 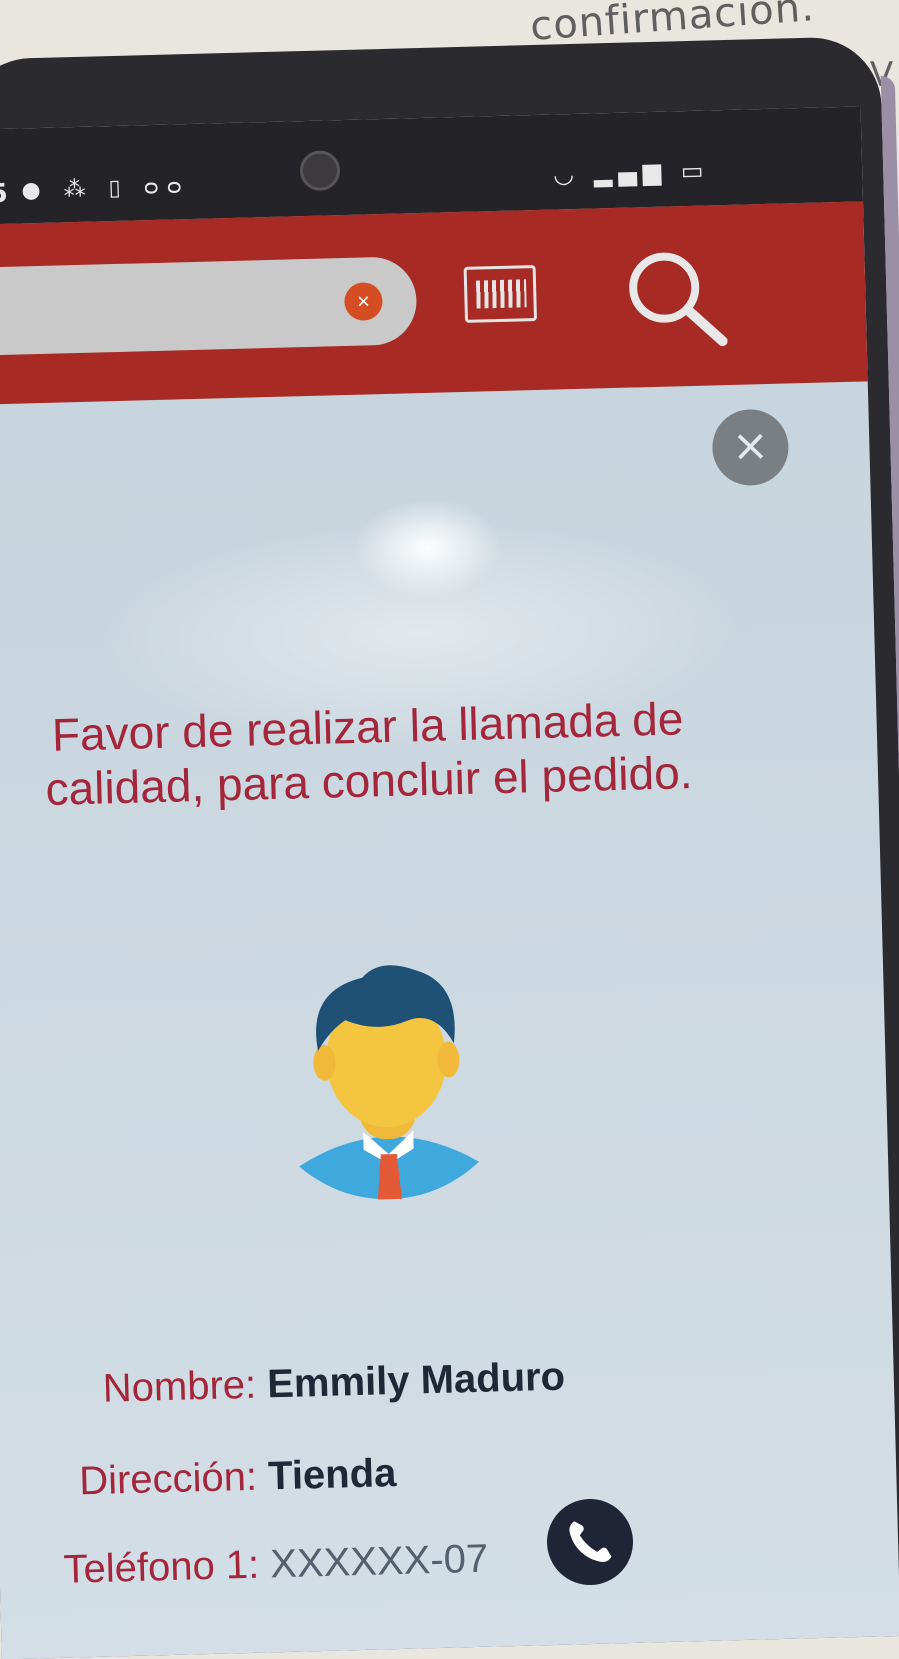 I want to click on system-icons: ◡ ▂▄▆ ▭, so click(x=631, y=172).